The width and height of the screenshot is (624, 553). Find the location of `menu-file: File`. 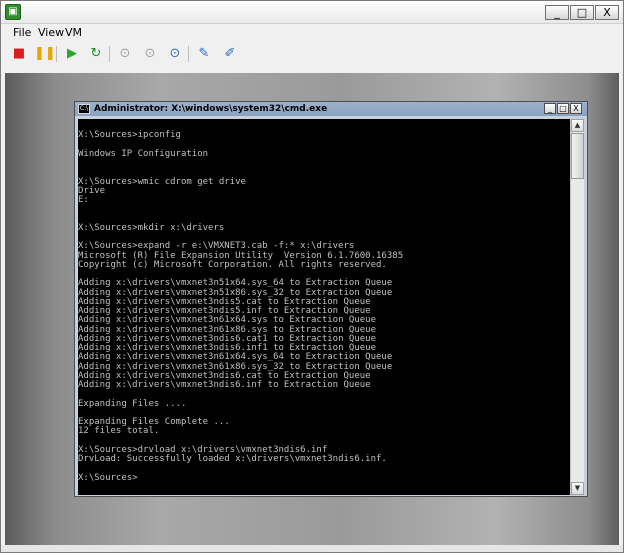

menu-file: File is located at coordinates (22, 32).